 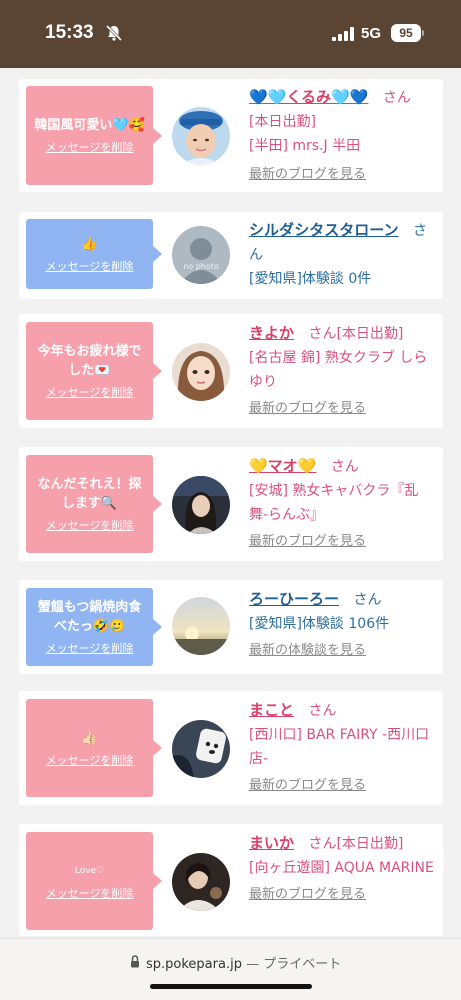 I want to click on private-mode-label: — プライベート, so click(x=294, y=964).